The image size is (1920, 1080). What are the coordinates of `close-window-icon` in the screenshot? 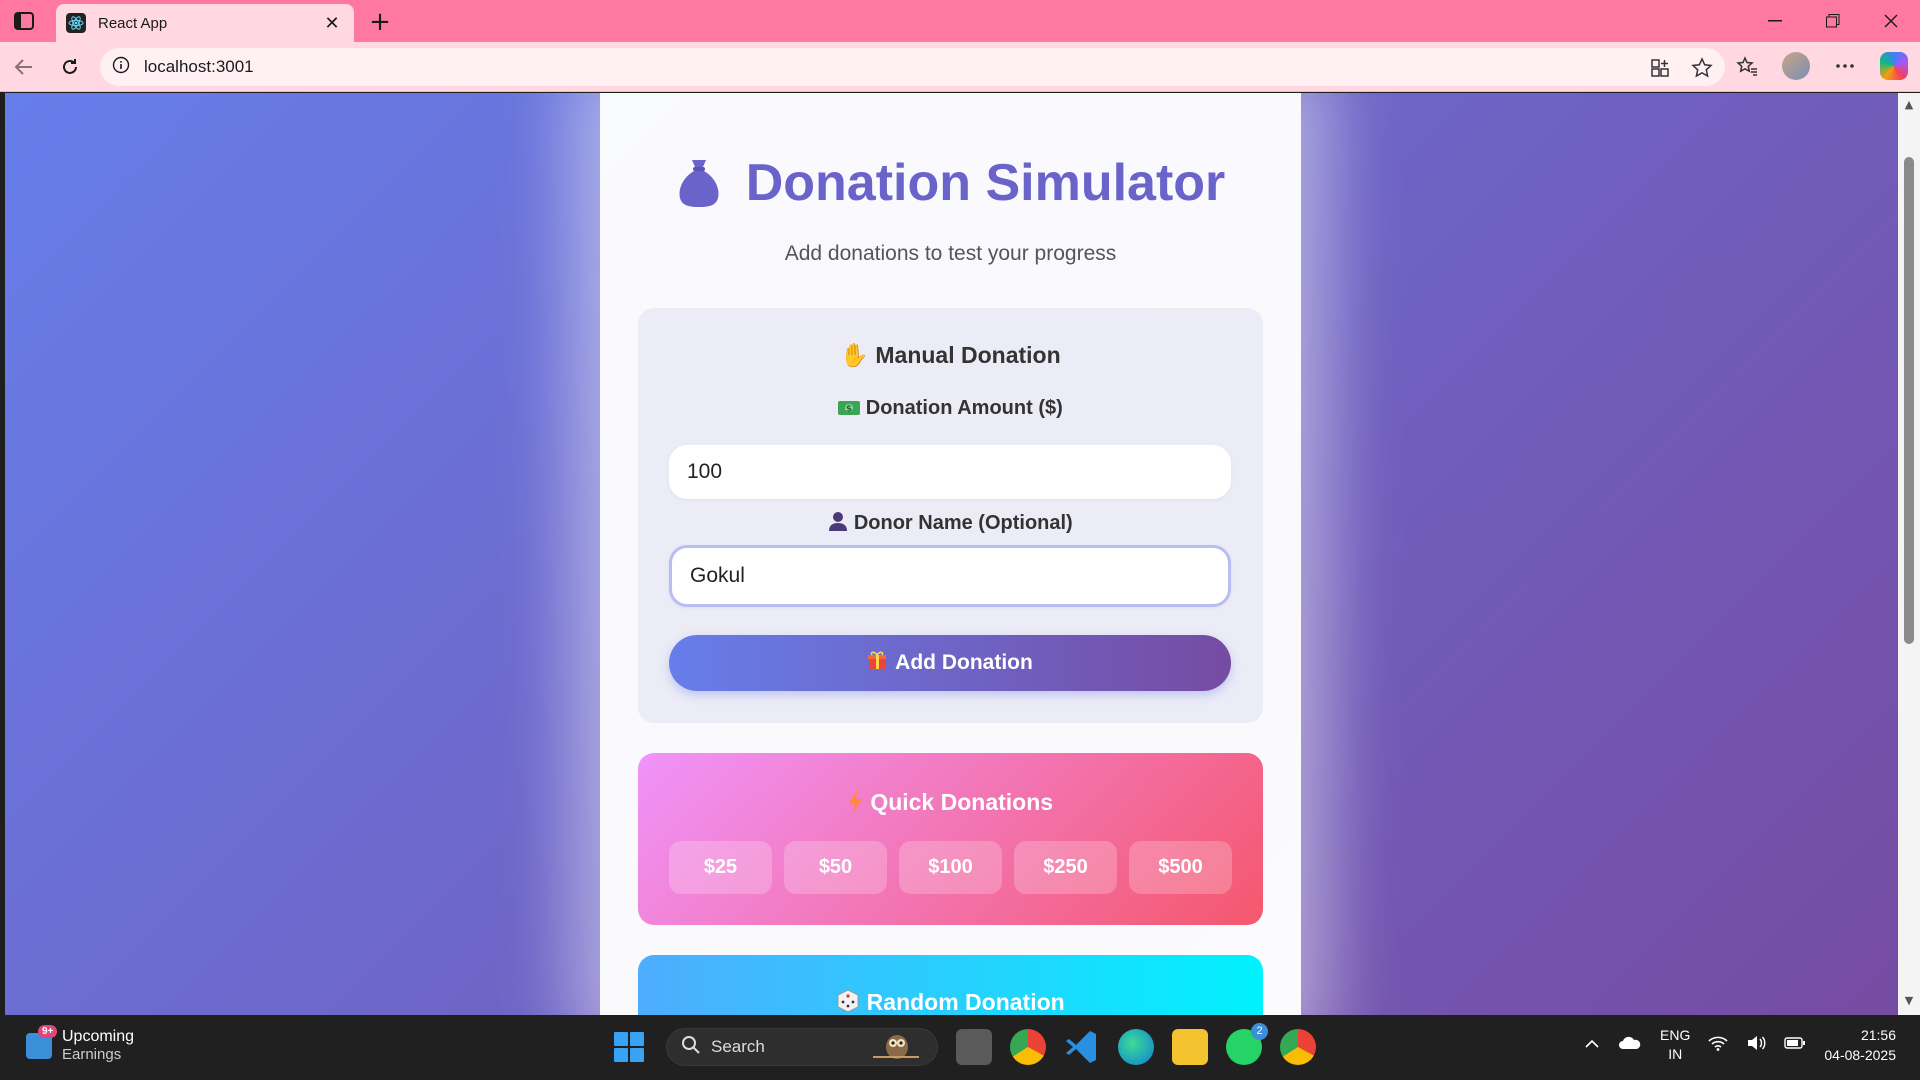 It's located at (1891, 21).